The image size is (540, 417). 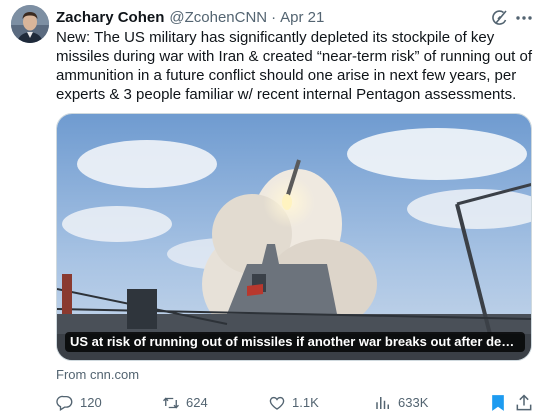 What do you see at coordinates (185, 403) in the screenshot?
I see `repost-button: 624` at bounding box center [185, 403].